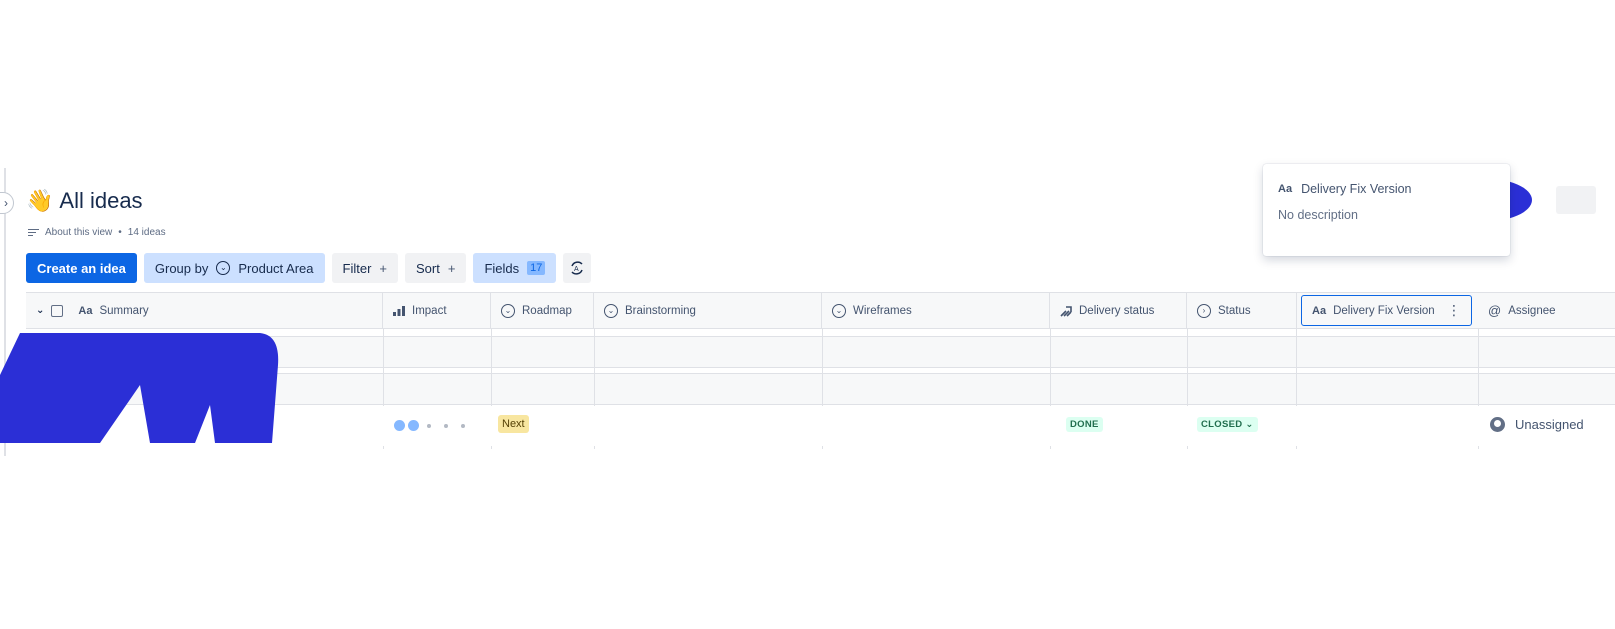  What do you see at coordinates (1576, 200) in the screenshot?
I see `view-options-button` at bounding box center [1576, 200].